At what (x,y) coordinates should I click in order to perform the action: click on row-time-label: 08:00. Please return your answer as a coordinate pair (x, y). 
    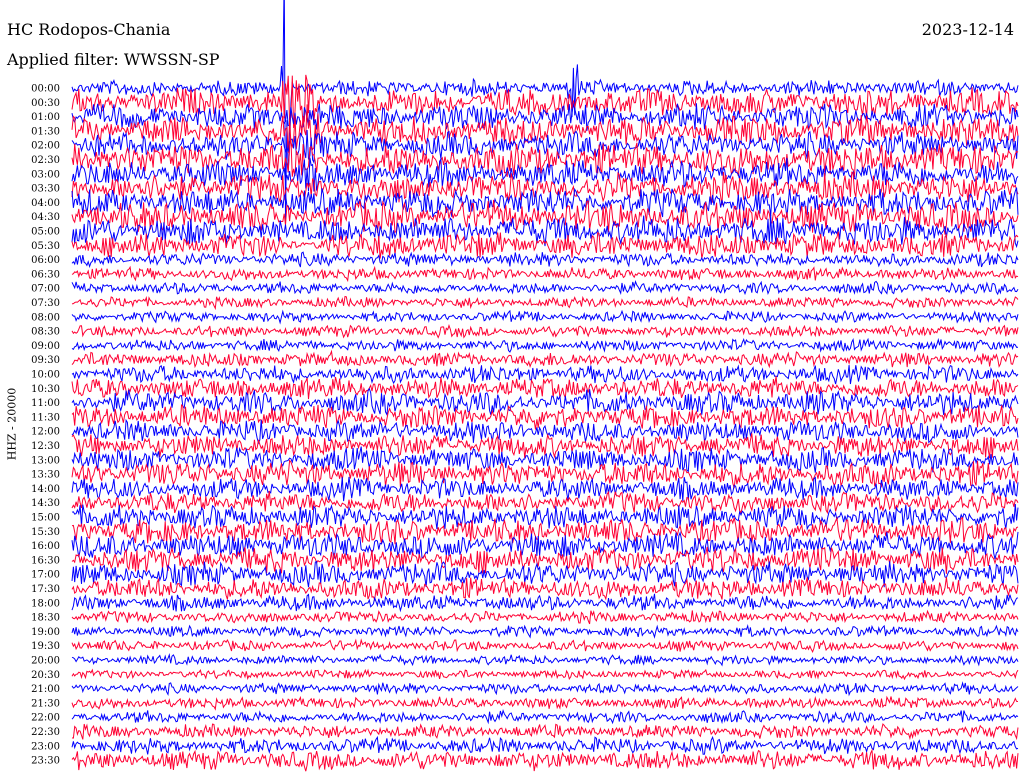
    Looking at the image, I should click on (45, 317).